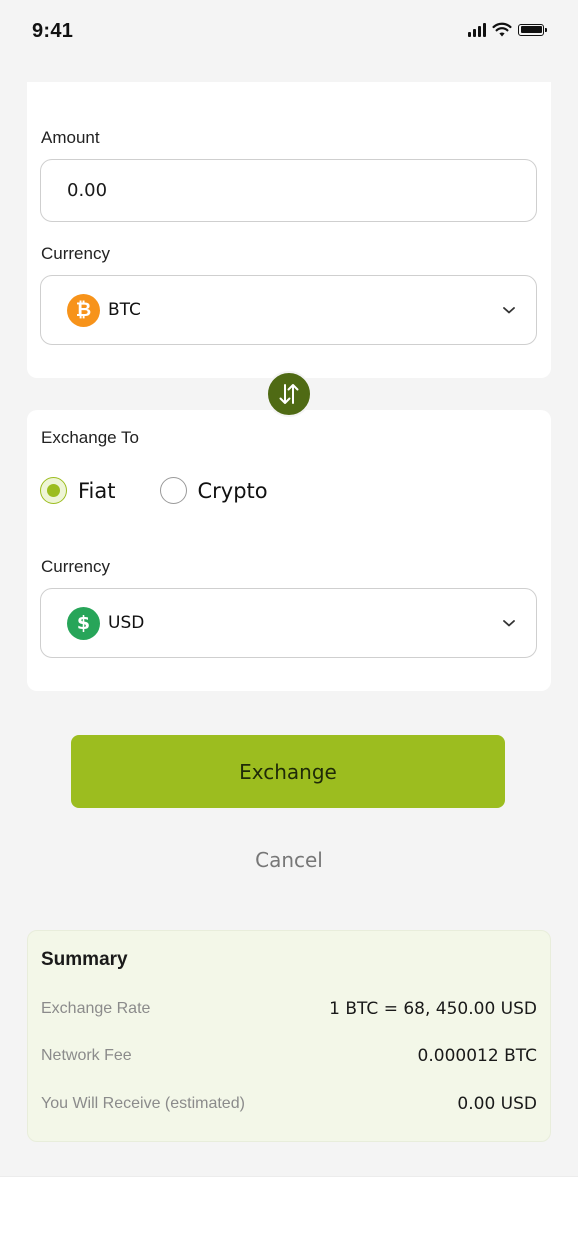 Image resolution: width=578 pixels, height=1248 pixels. Describe the element at coordinates (124, 310) in the screenshot. I see `from-currency-value: BTC` at that location.